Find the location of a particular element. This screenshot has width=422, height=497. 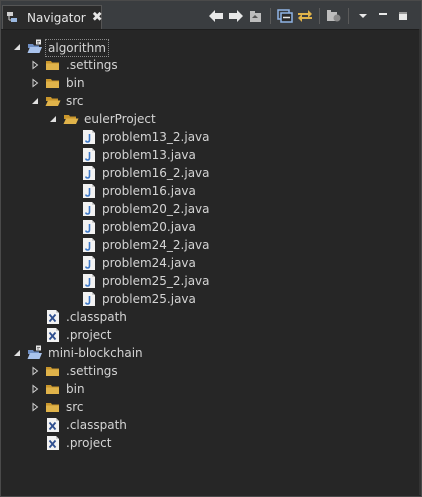

link-icon is located at coordinates (305, 16).